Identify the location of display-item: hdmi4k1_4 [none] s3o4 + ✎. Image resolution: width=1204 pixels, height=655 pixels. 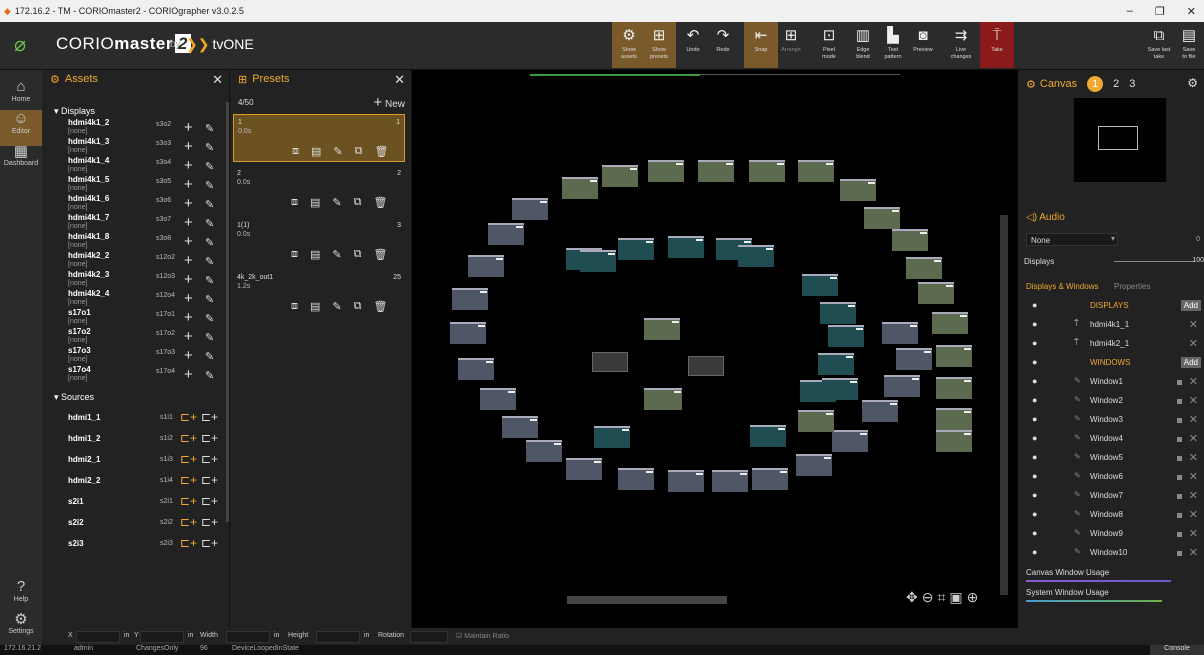
(135, 165).